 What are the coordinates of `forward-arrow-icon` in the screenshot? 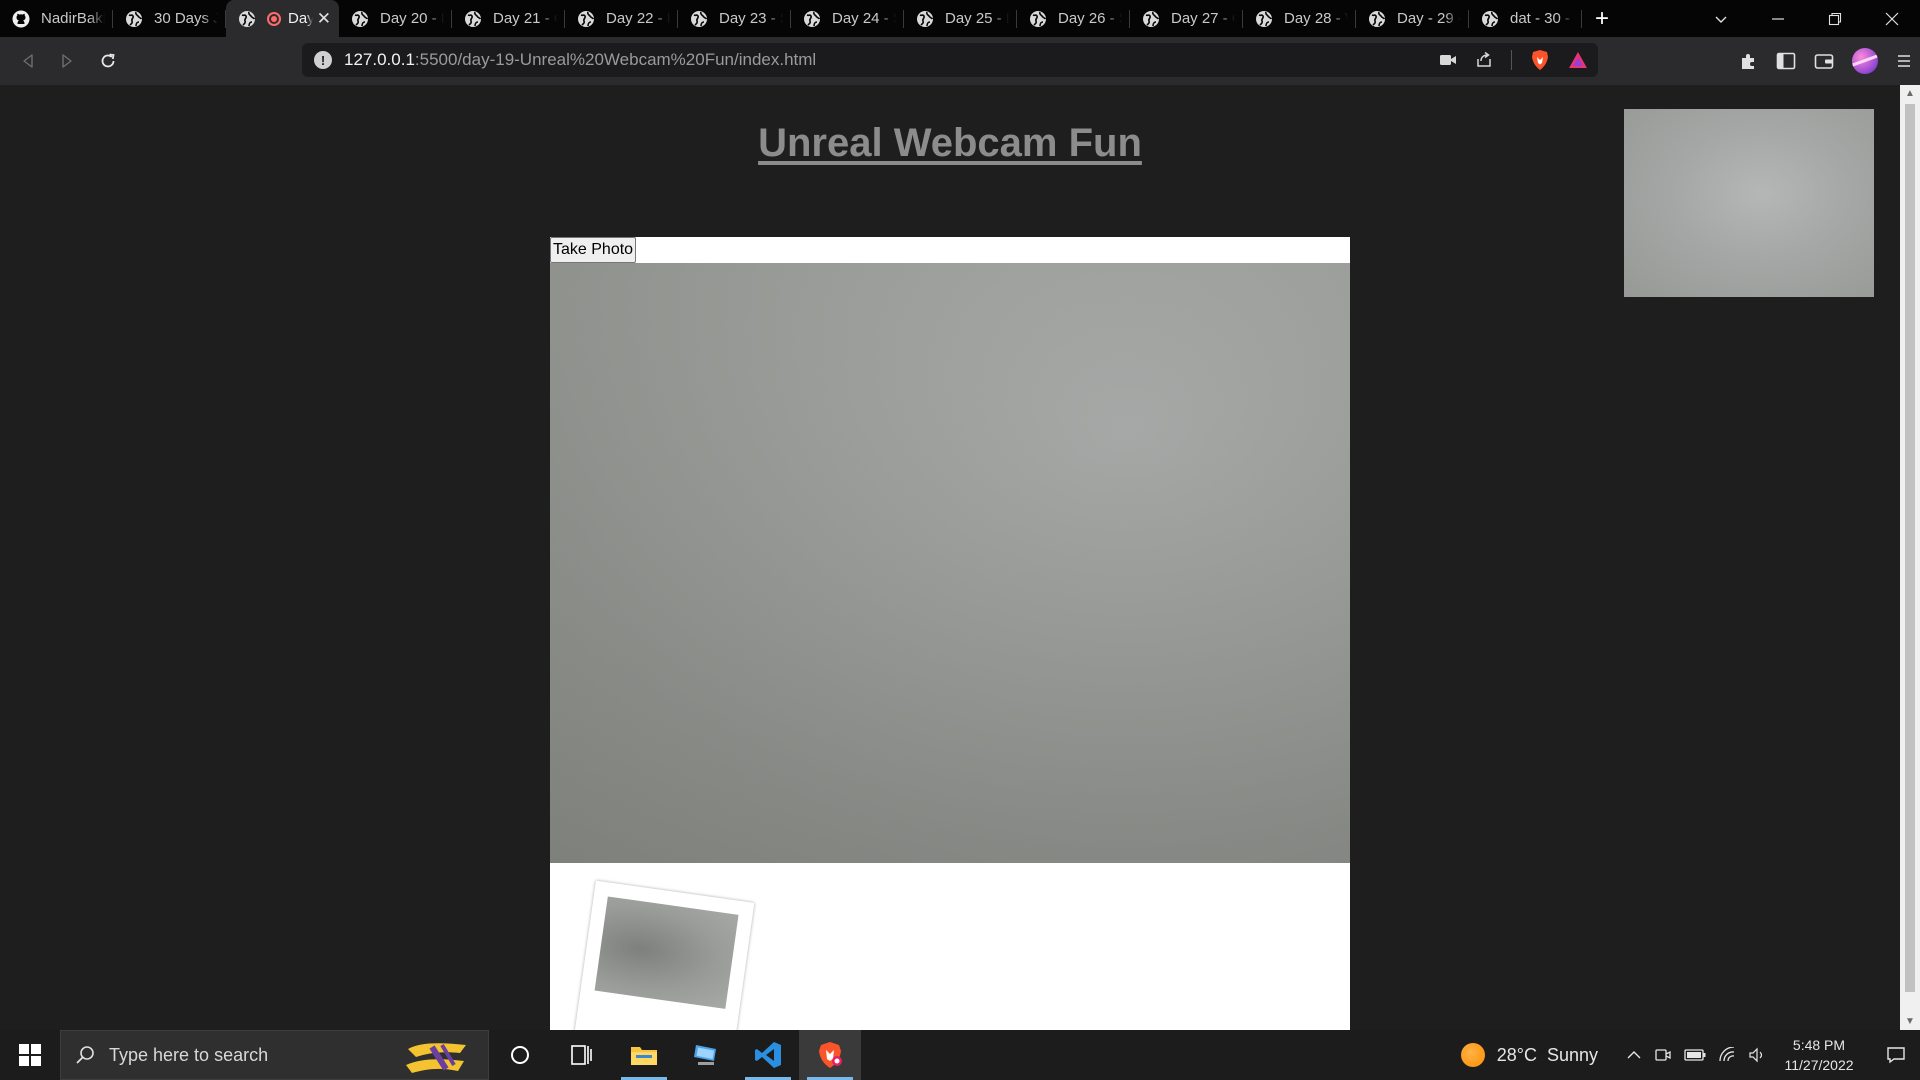 It's located at (67, 61).